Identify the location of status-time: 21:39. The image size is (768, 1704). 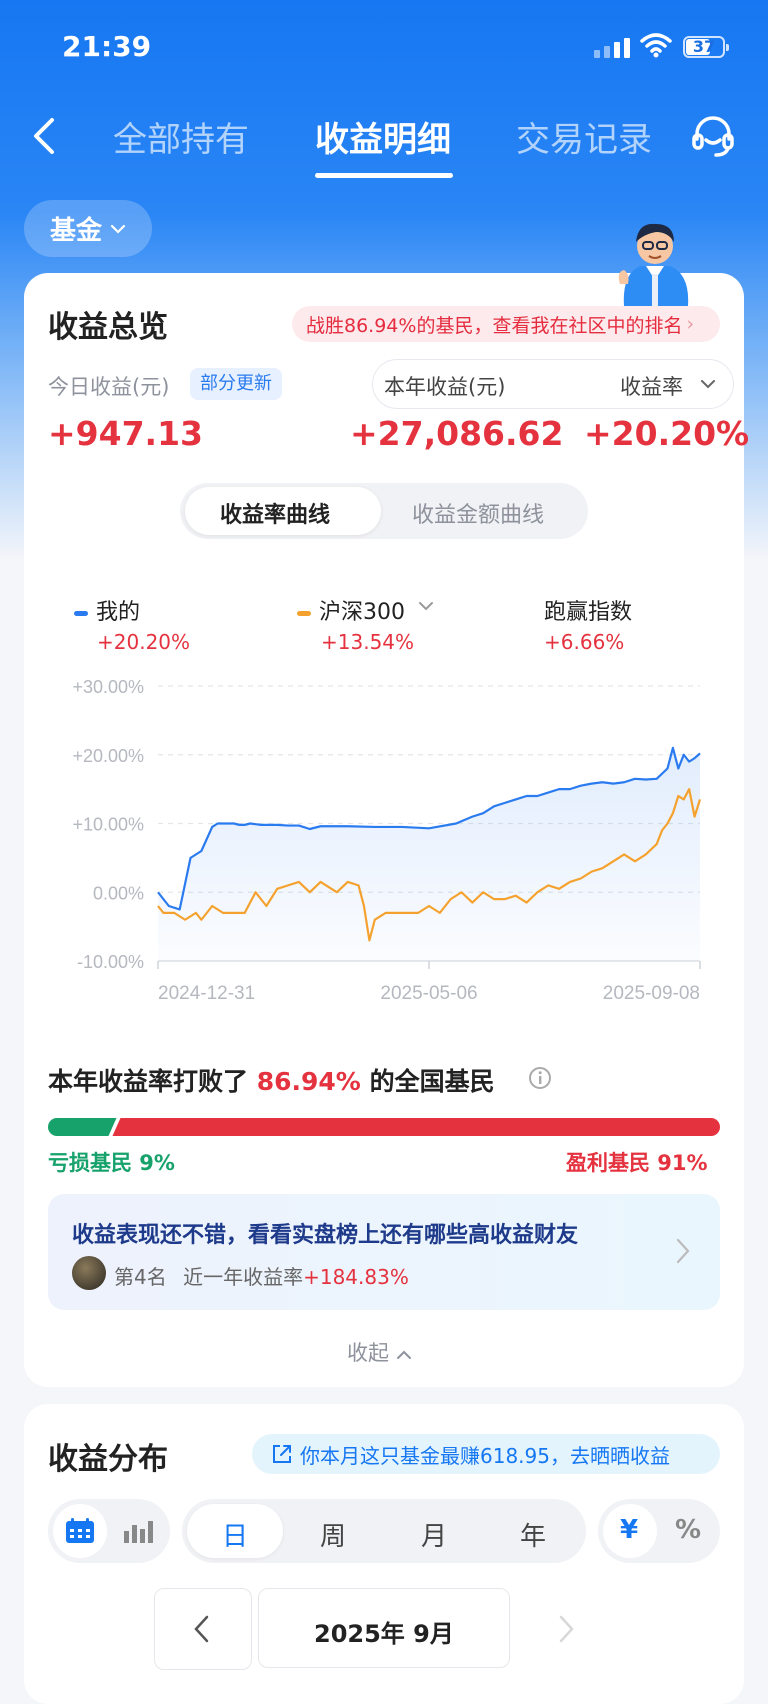
(107, 46).